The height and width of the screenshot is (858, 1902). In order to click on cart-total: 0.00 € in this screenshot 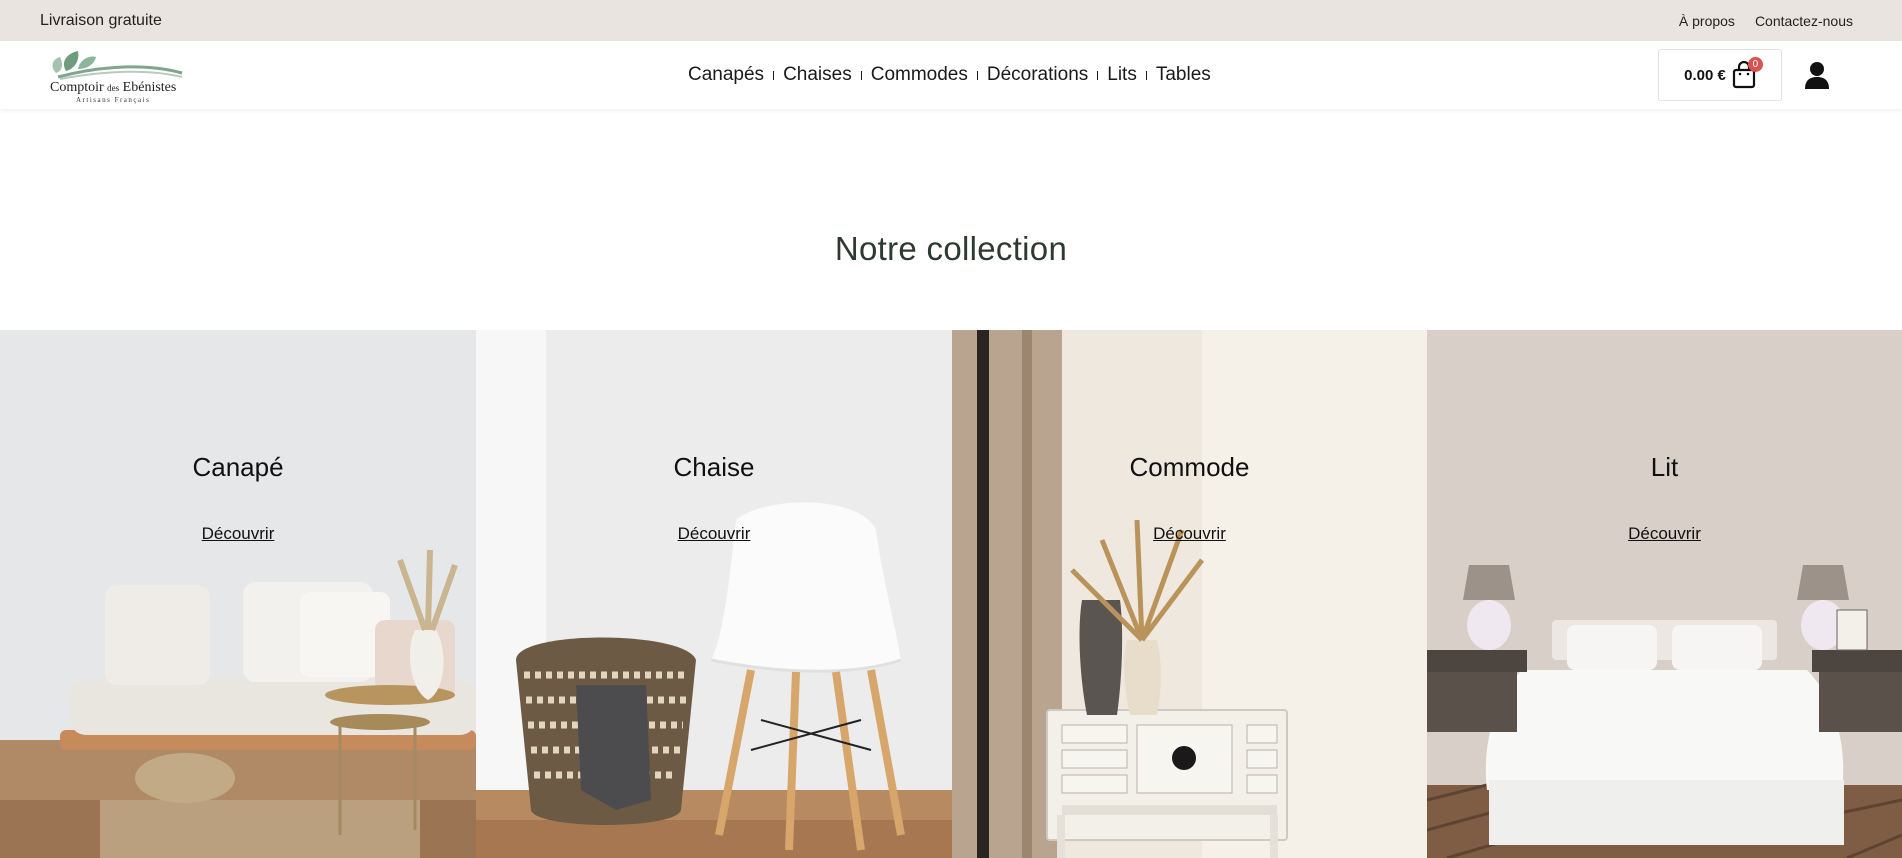, I will do `click(1705, 75)`.